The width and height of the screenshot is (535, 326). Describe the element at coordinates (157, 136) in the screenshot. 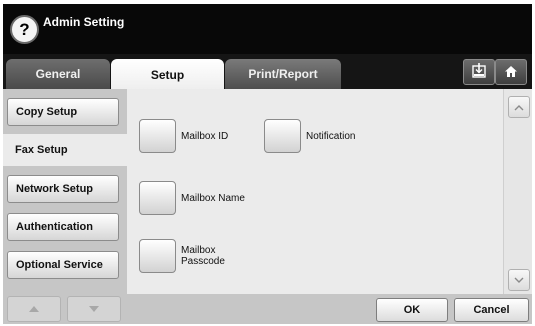

I see `mailbox-id-button` at that location.